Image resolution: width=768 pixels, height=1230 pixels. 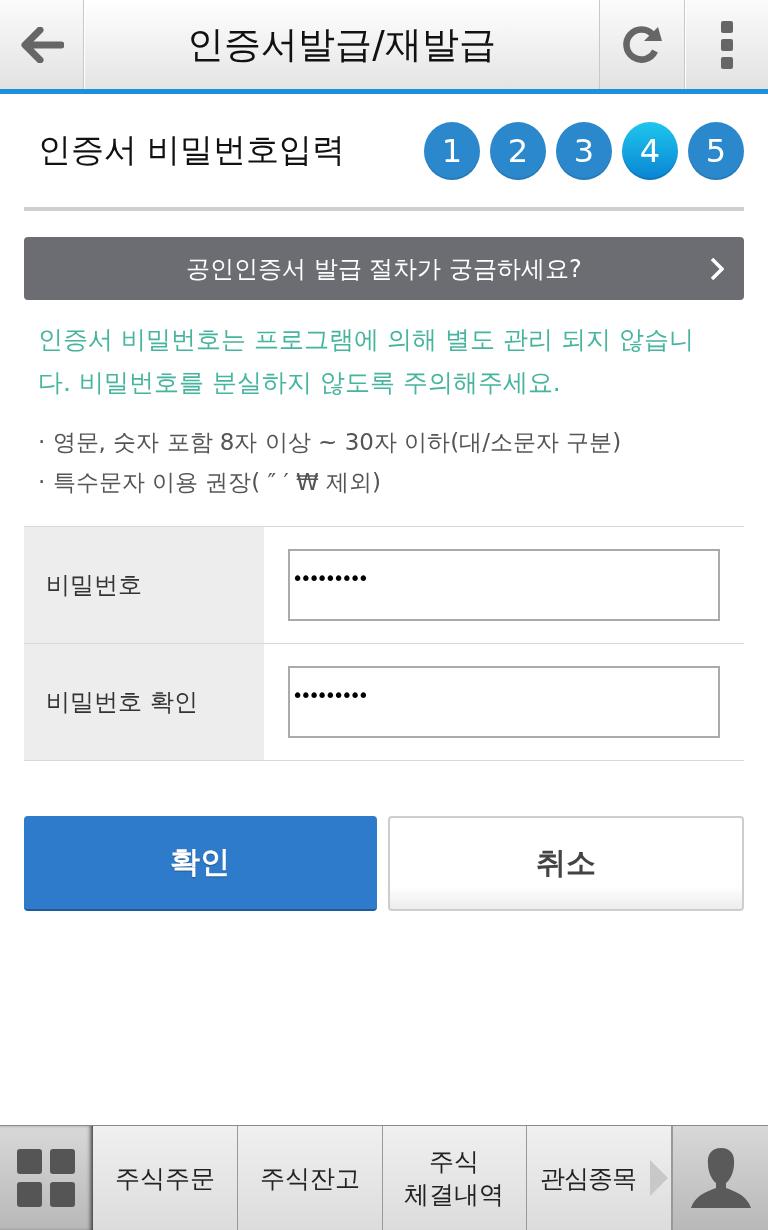 I want to click on section-title: 인증서 비밀번호입력, so click(x=192, y=150).